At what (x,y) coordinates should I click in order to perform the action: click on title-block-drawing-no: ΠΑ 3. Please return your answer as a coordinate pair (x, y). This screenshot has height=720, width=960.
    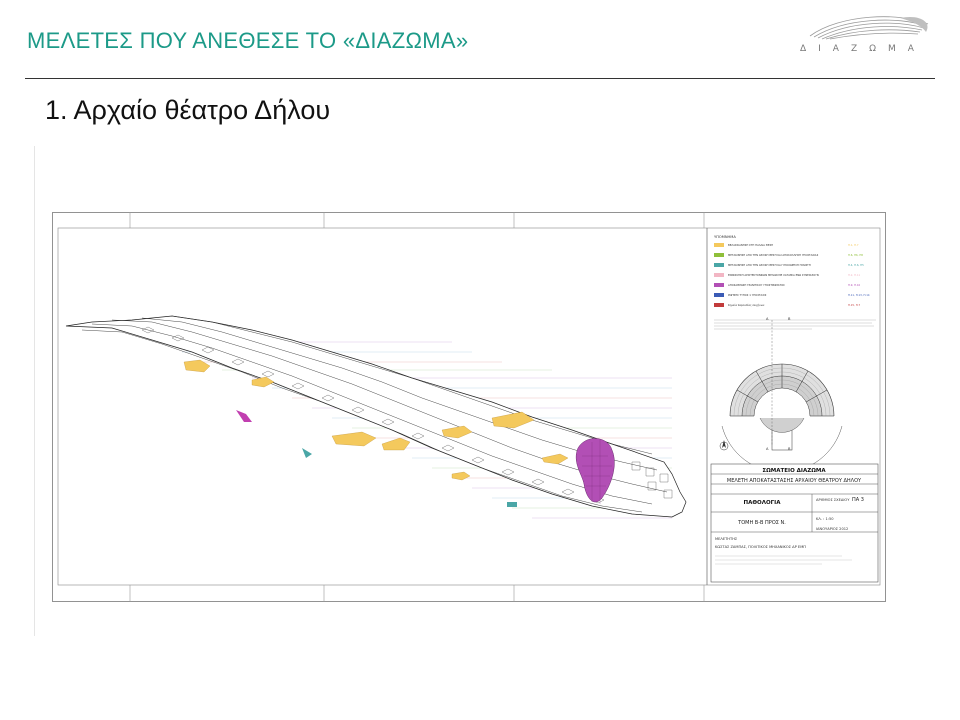
    Looking at the image, I should click on (858, 500).